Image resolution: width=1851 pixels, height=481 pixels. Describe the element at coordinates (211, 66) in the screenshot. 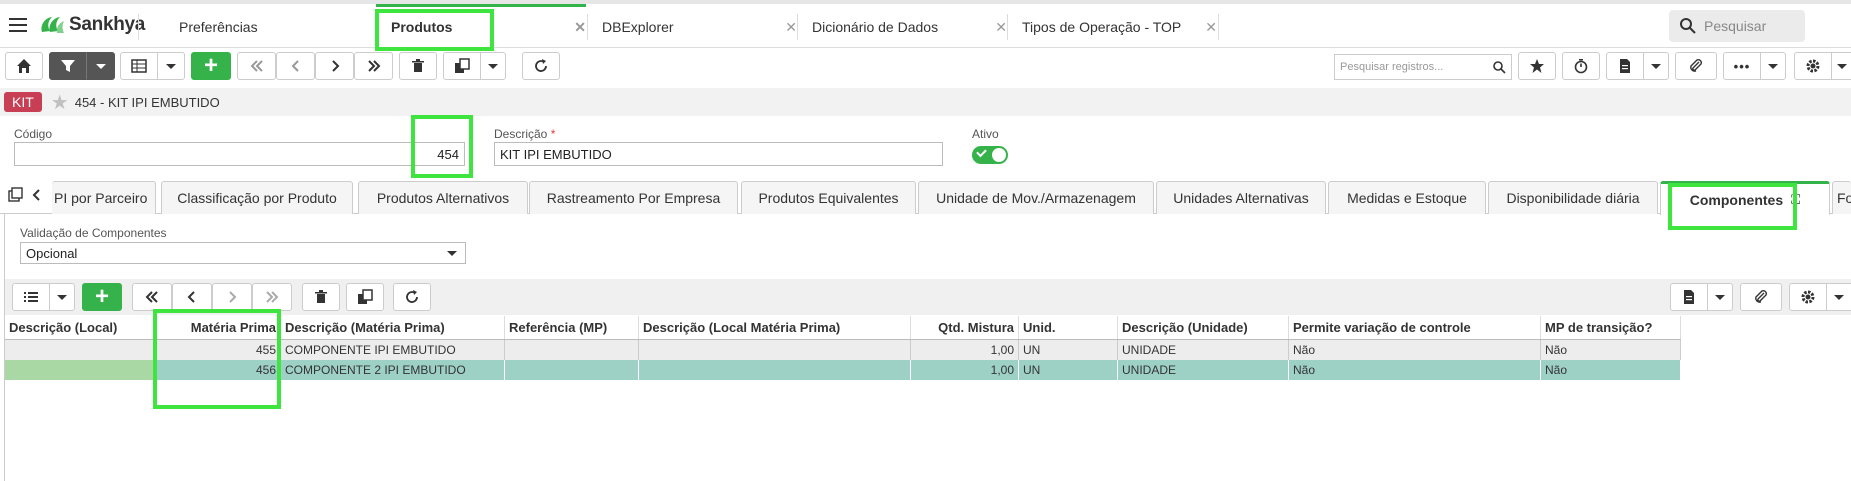

I see `add-record-button: +` at that location.